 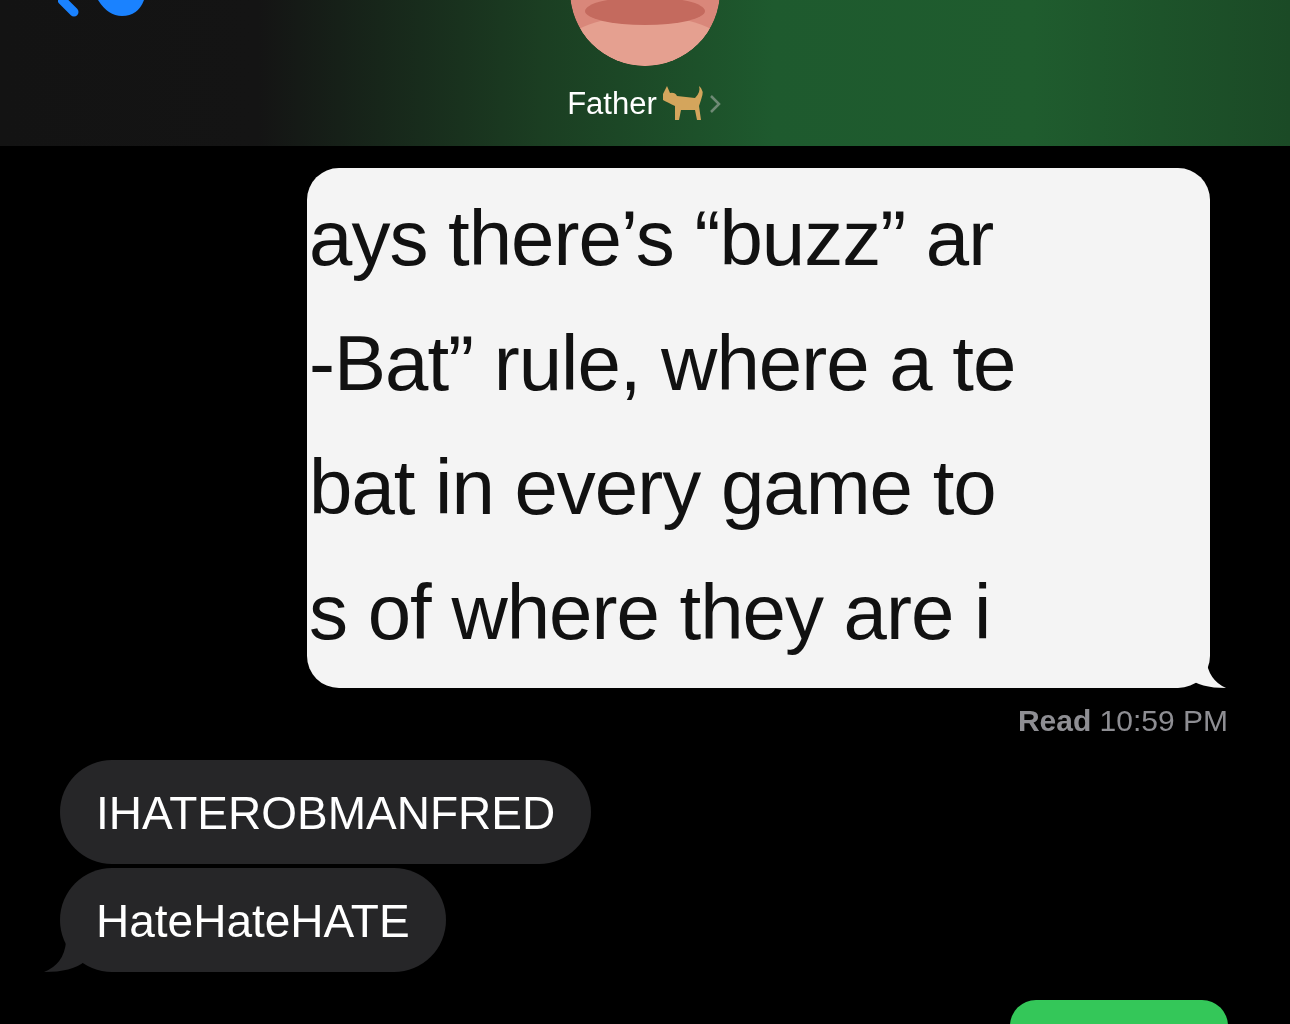 What do you see at coordinates (662, 362) in the screenshot?
I see `screenshot-text-line: -Bat” rule, where a te` at bounding box center [662, 362].